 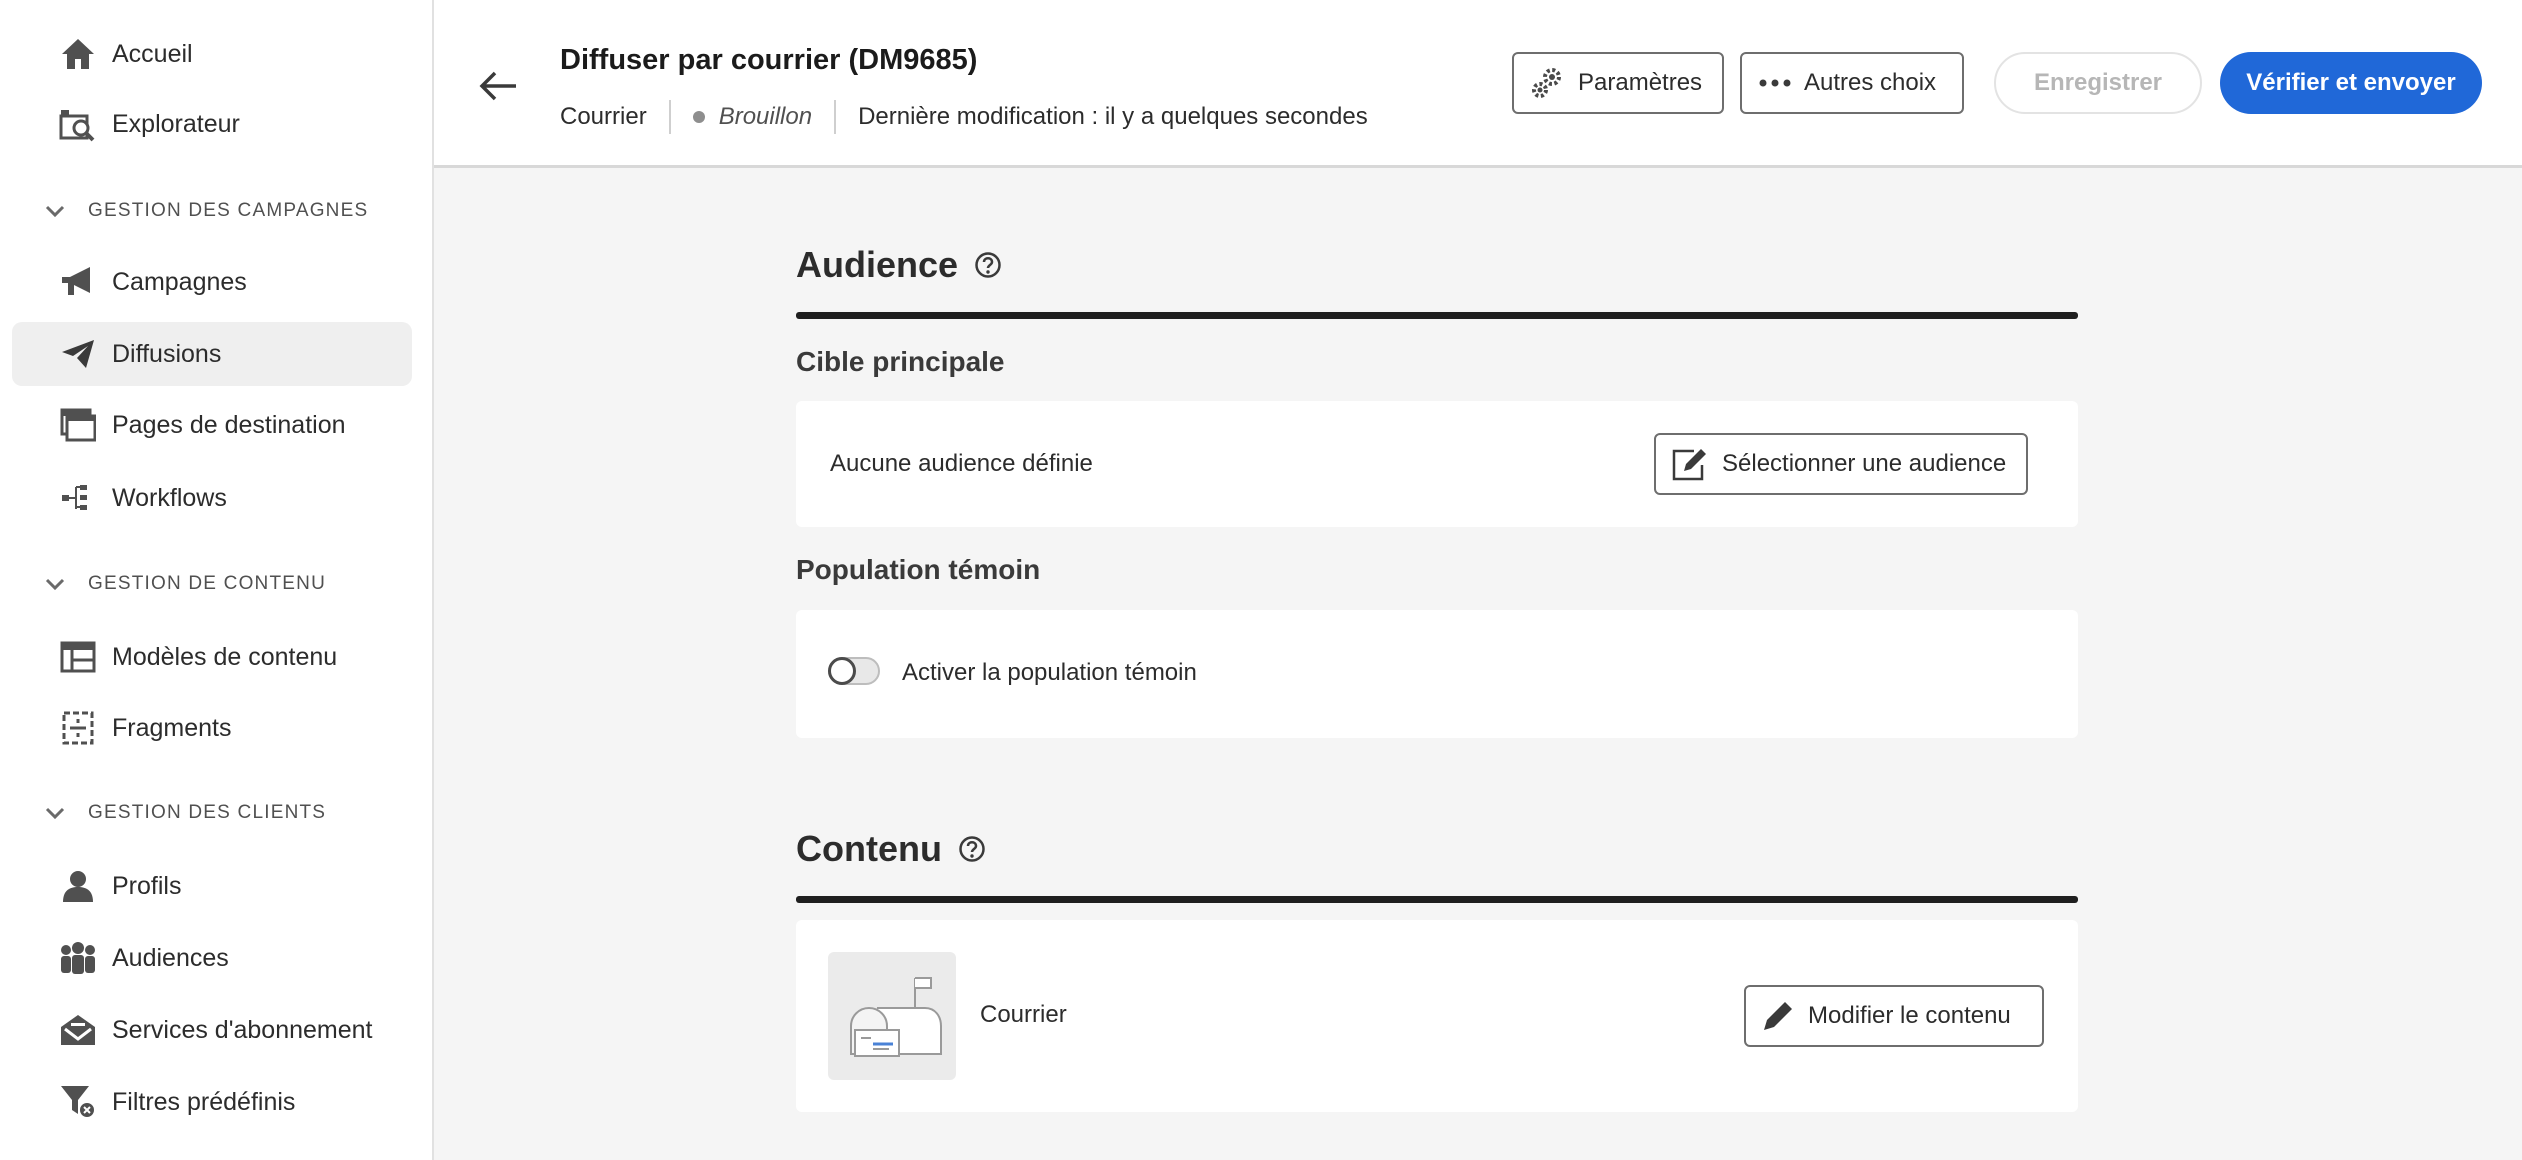 I want to click on status-badge: Brouillon, so click(x=765, y=116).